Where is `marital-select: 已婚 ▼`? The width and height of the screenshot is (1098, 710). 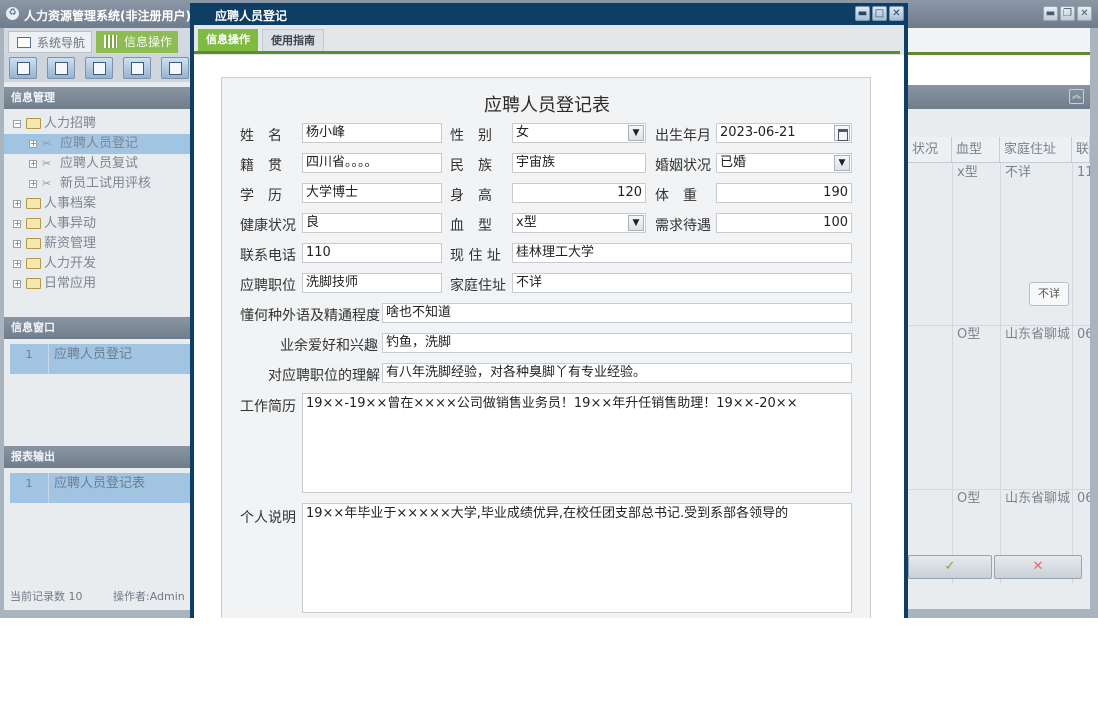
marital-select: 已婚 ▼ is located at coordinates (784, 163).